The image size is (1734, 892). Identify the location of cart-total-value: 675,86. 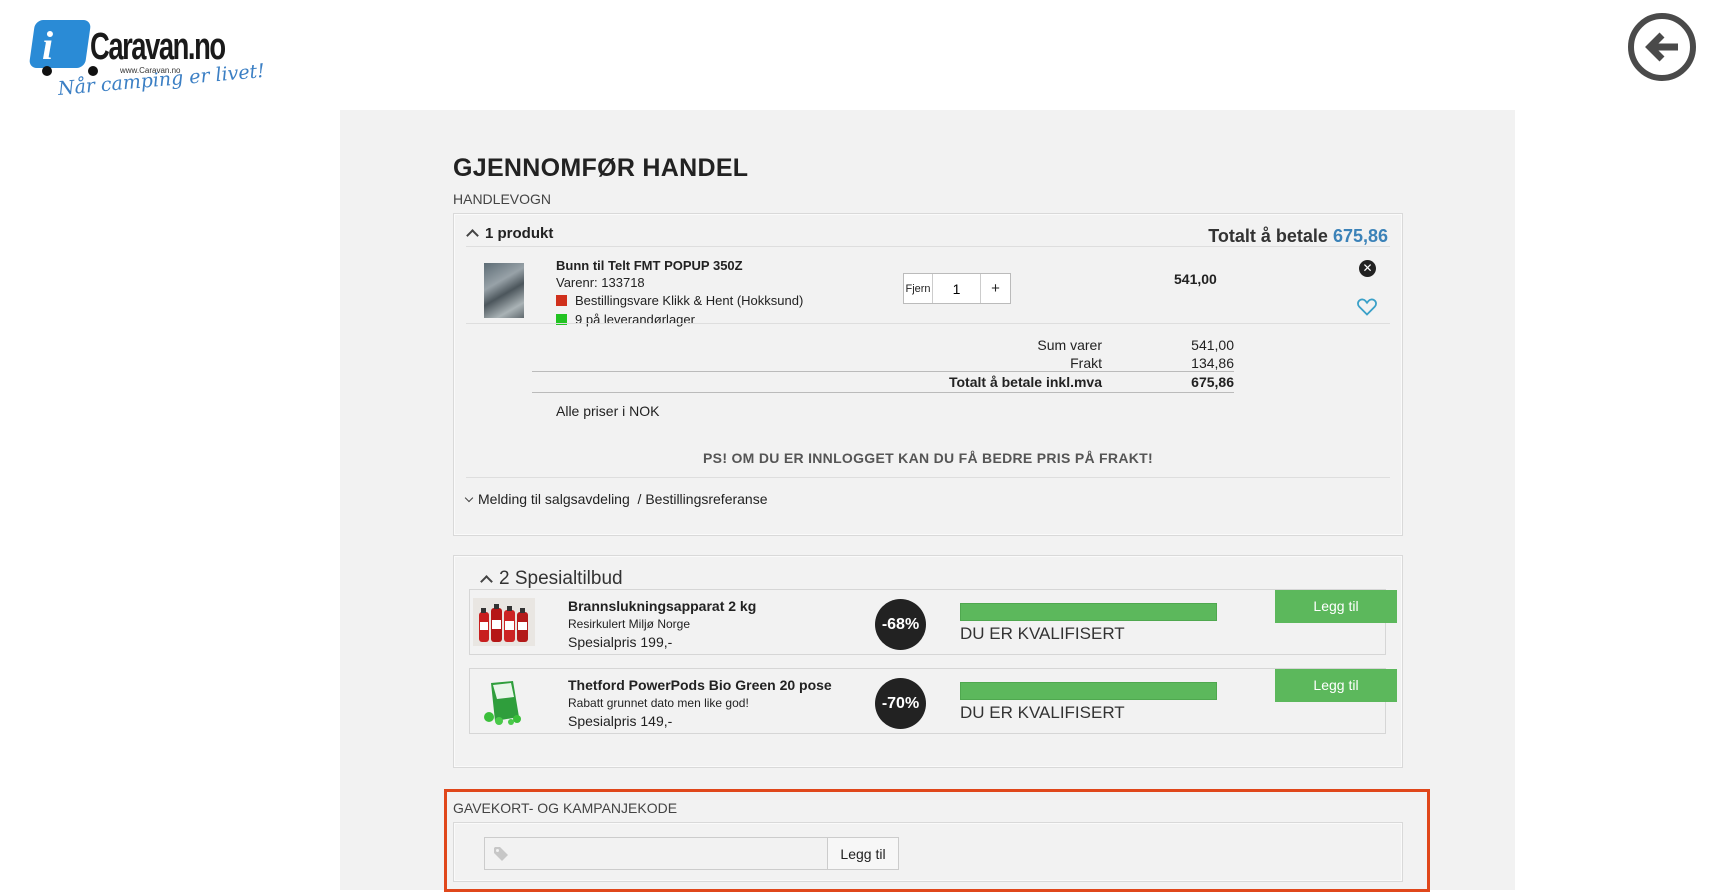
(1360, 236).